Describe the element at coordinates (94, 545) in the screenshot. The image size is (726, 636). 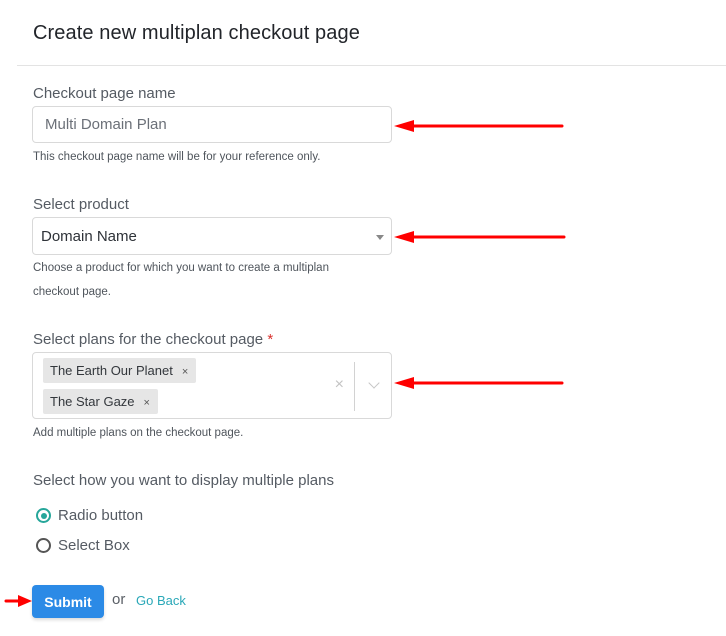
I see `radio-option-label: Select Box` at that location.